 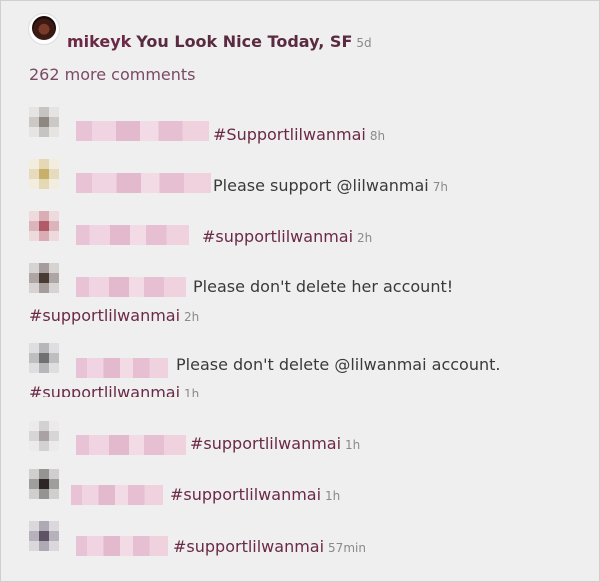 What do you see at coordinates (440, 187) in the screenshot?
I see `comment-time: 7h` at bounding box center [440, 187].